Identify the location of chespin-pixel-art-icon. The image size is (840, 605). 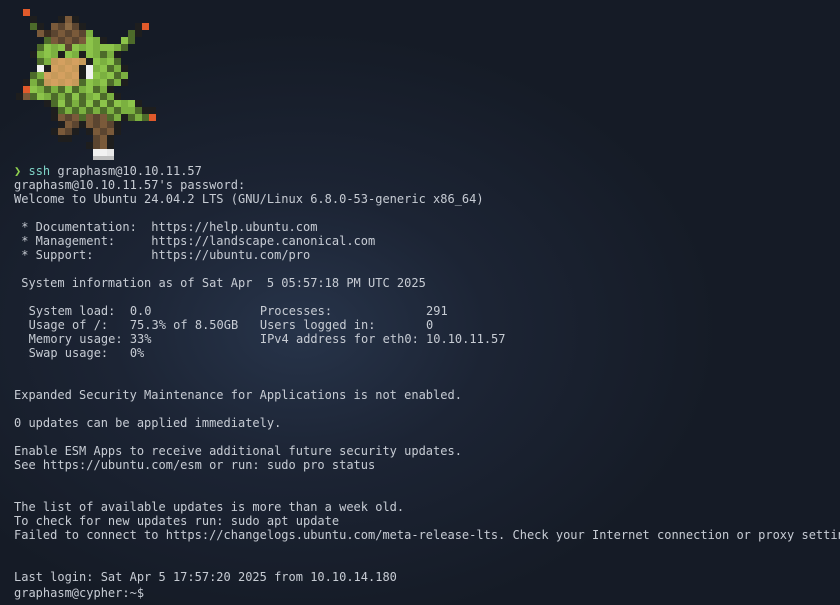
(86, 84).